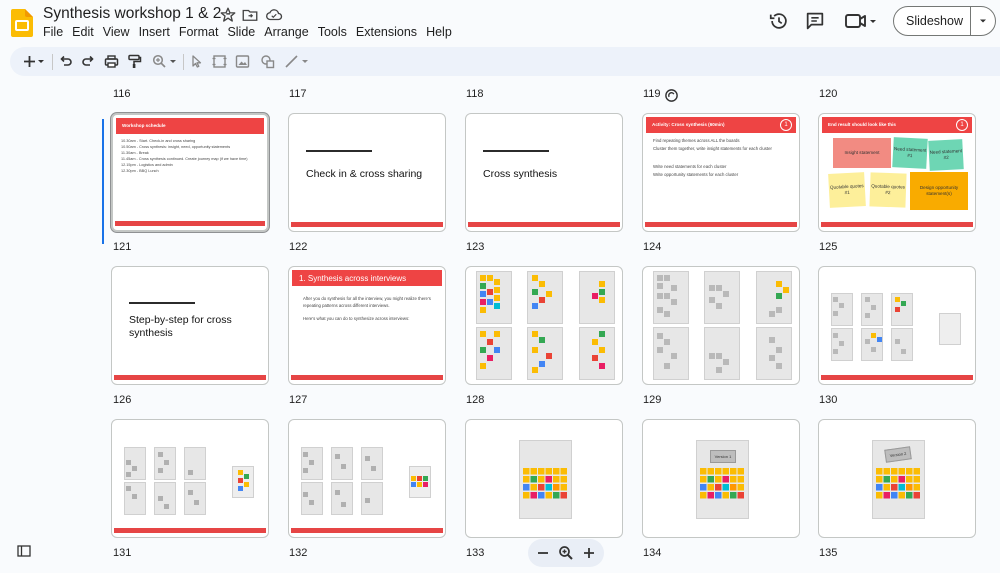 The image size is (1000, 573). I want to click on menu-slide: Slide, so click(245, 32).